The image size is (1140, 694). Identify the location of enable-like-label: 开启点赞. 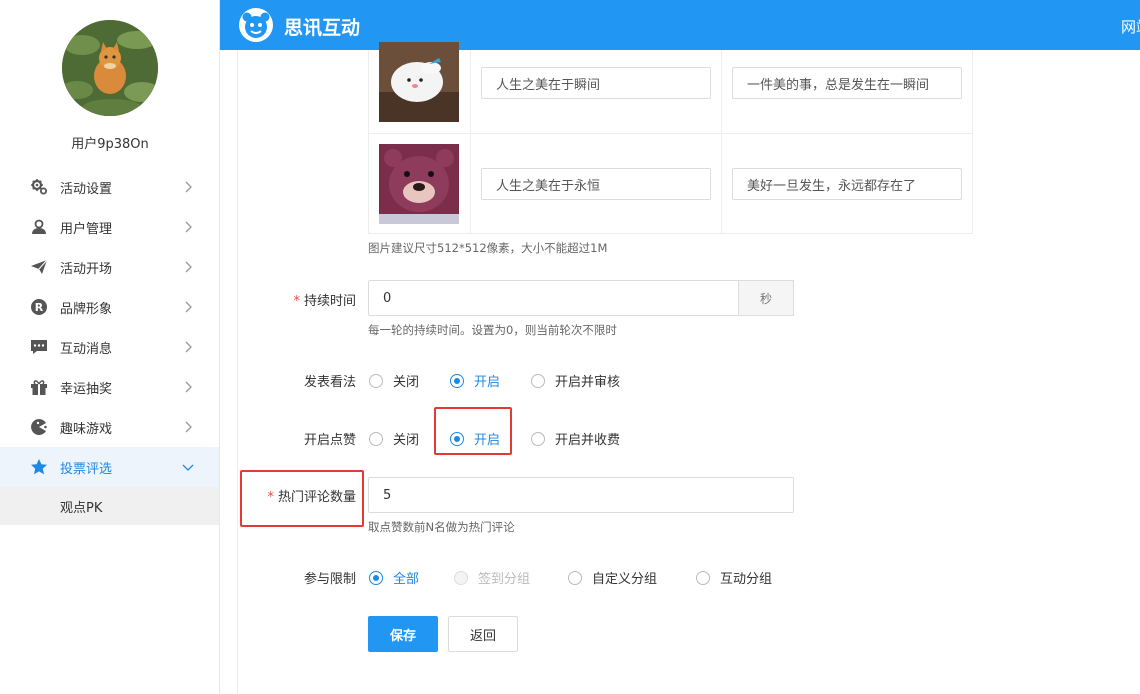
(329, 440).